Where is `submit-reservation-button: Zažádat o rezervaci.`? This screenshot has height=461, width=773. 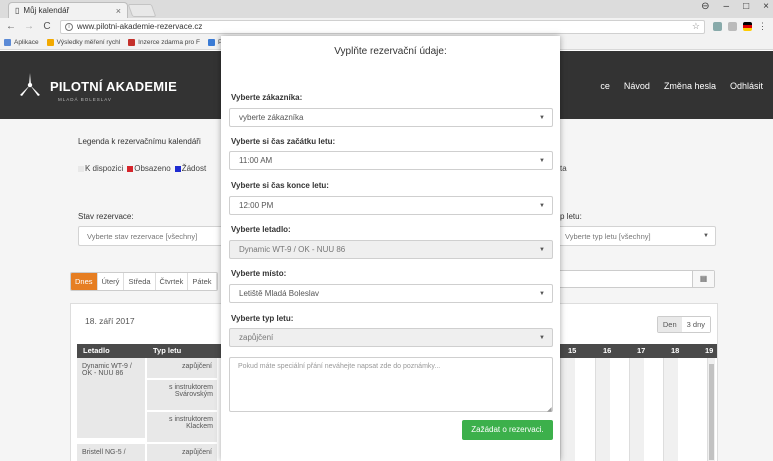 submit-reservation-button: Zažádat o rezervaci. is located at coordinates (507, 430).